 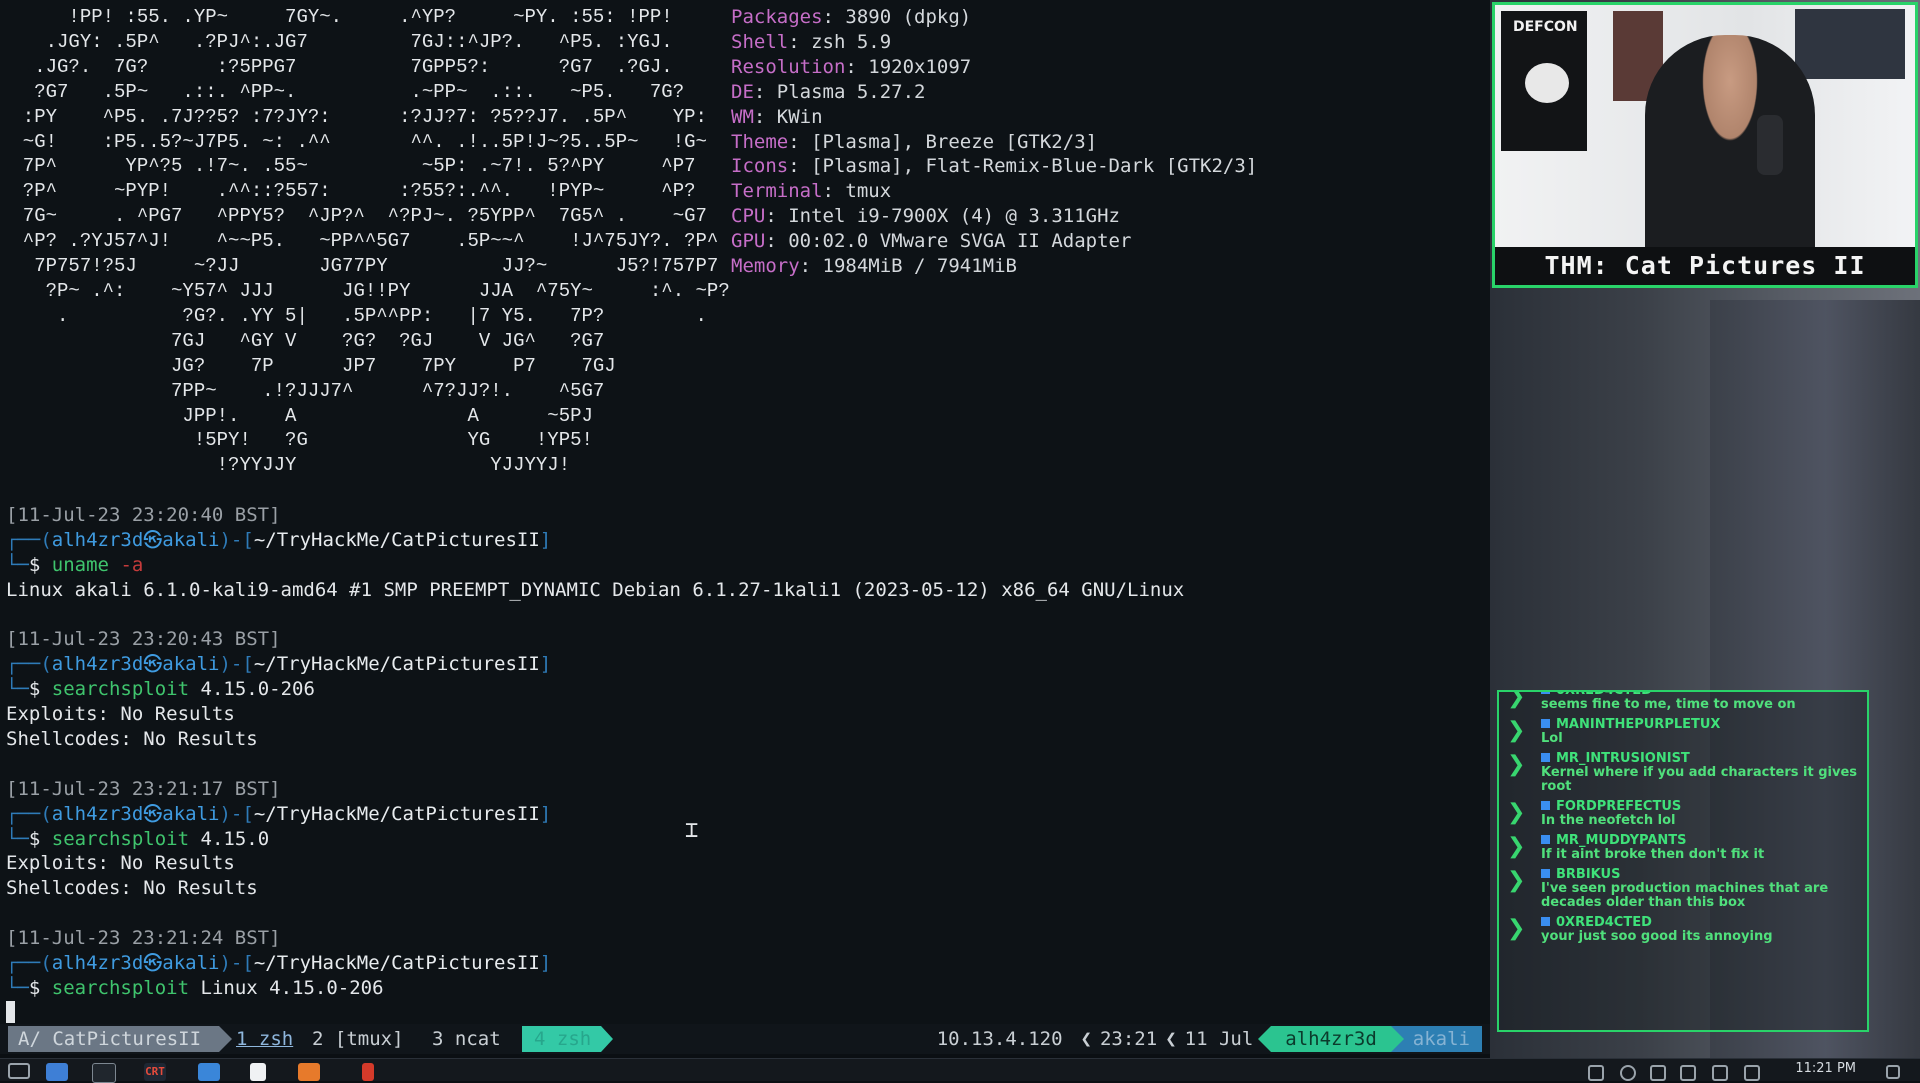 I want to click on prompt-symbol: $, so click(x=34, y=564).